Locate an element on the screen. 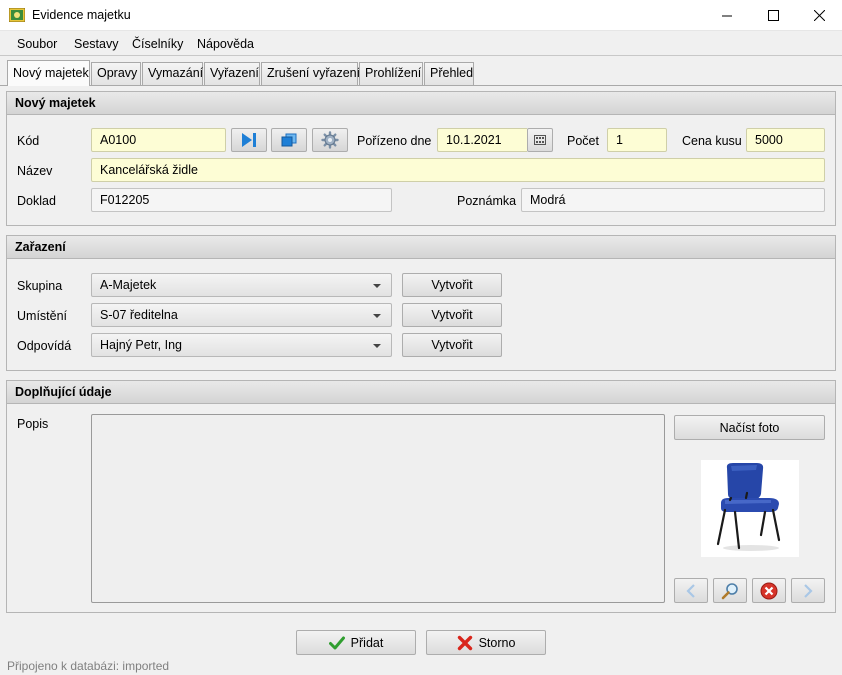 This screenshot has width=842, height=675. poznamka-label: Poznámka is located at coordinates (487, 201).